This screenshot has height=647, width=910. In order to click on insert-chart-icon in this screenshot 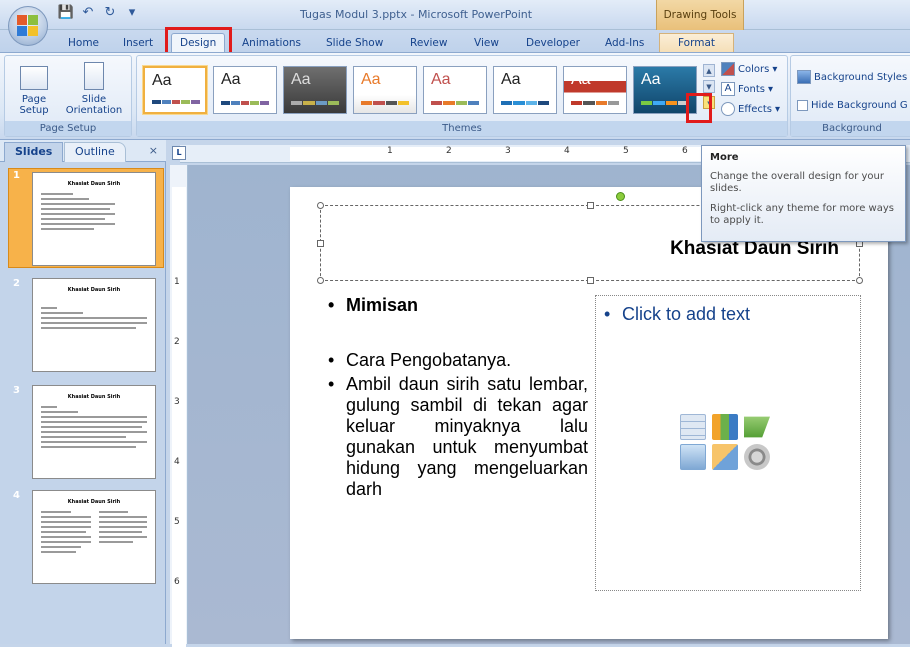, I will do `click(725, 427)`.